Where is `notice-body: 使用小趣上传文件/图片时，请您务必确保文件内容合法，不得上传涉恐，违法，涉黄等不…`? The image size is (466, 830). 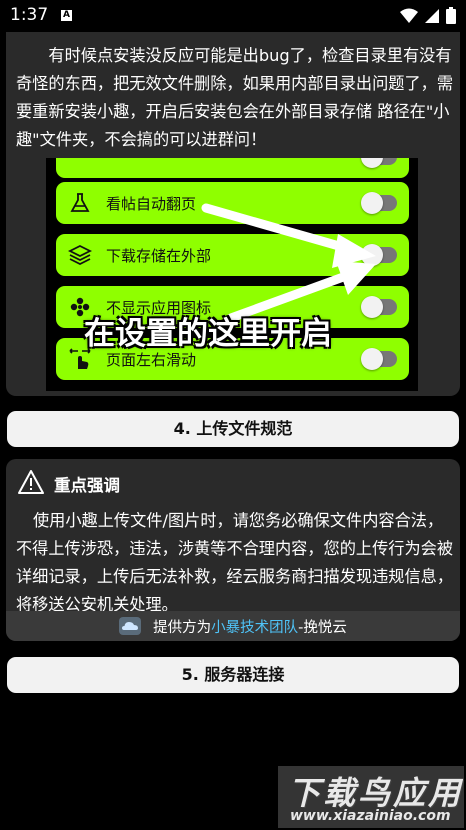 notice-body: 使用小趣上传文件/图片时，请您务必确保文件内容合法，不得上传涉恐，违法，涉黄等不… is located at coordinates (235, 562).